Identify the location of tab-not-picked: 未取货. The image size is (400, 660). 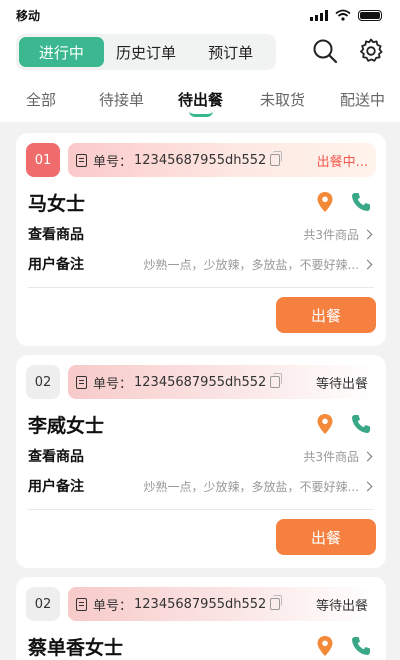
(282, 99).